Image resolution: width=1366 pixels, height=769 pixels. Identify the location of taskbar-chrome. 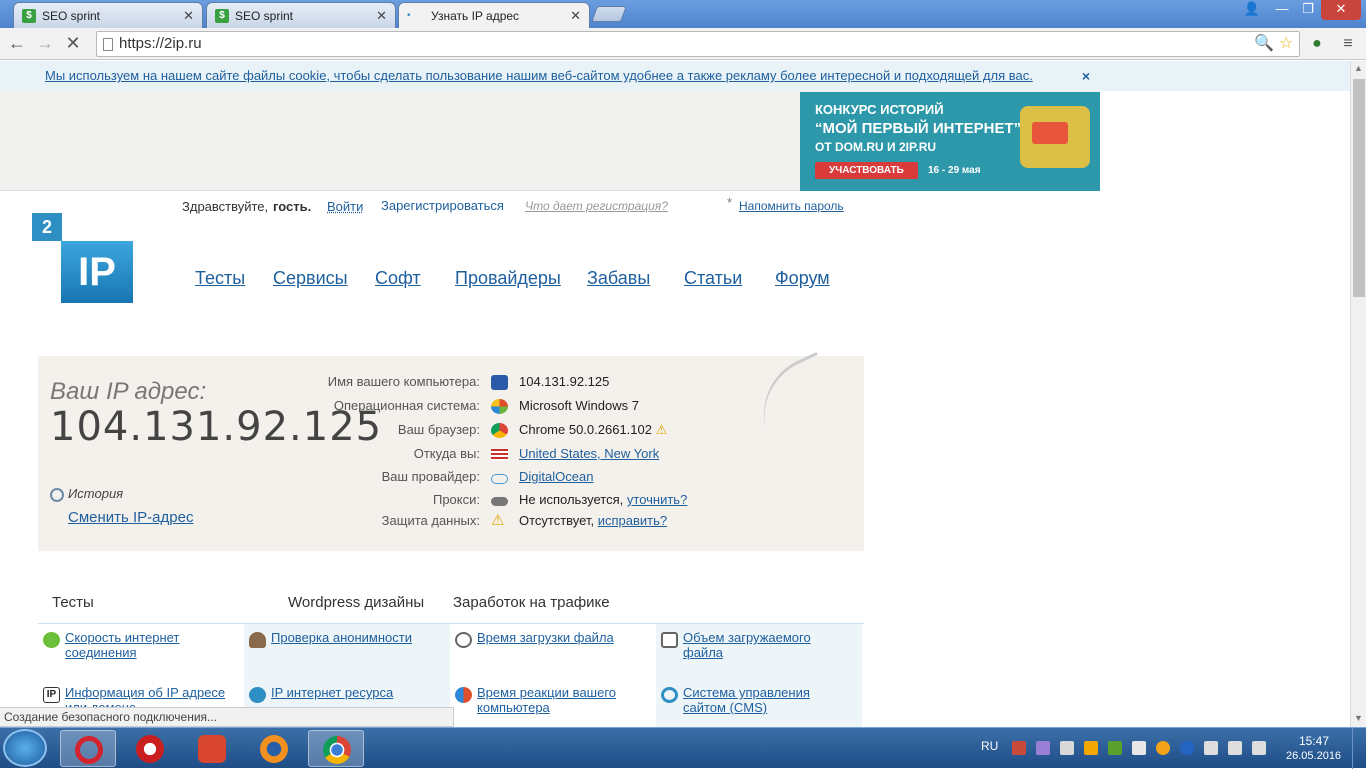
(336, 748).